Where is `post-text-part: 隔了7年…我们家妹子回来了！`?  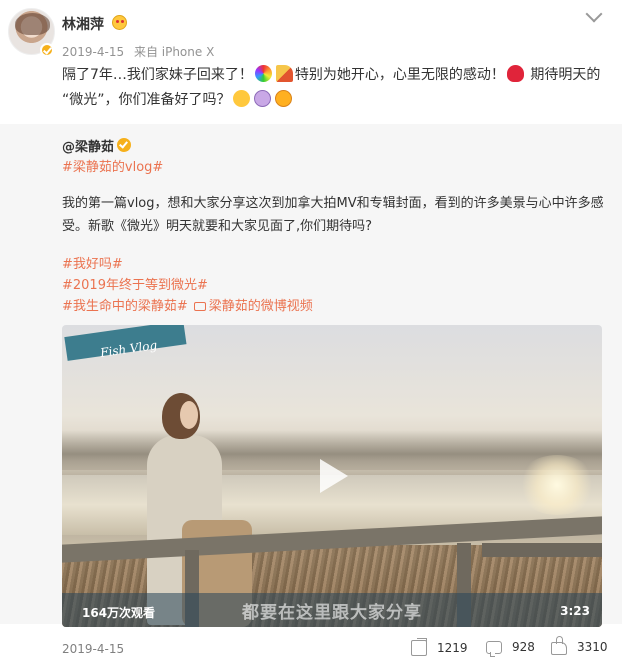
post-text-part: 隔了7年…我们家妹子回来了！ is located at coordinates (157, 75).